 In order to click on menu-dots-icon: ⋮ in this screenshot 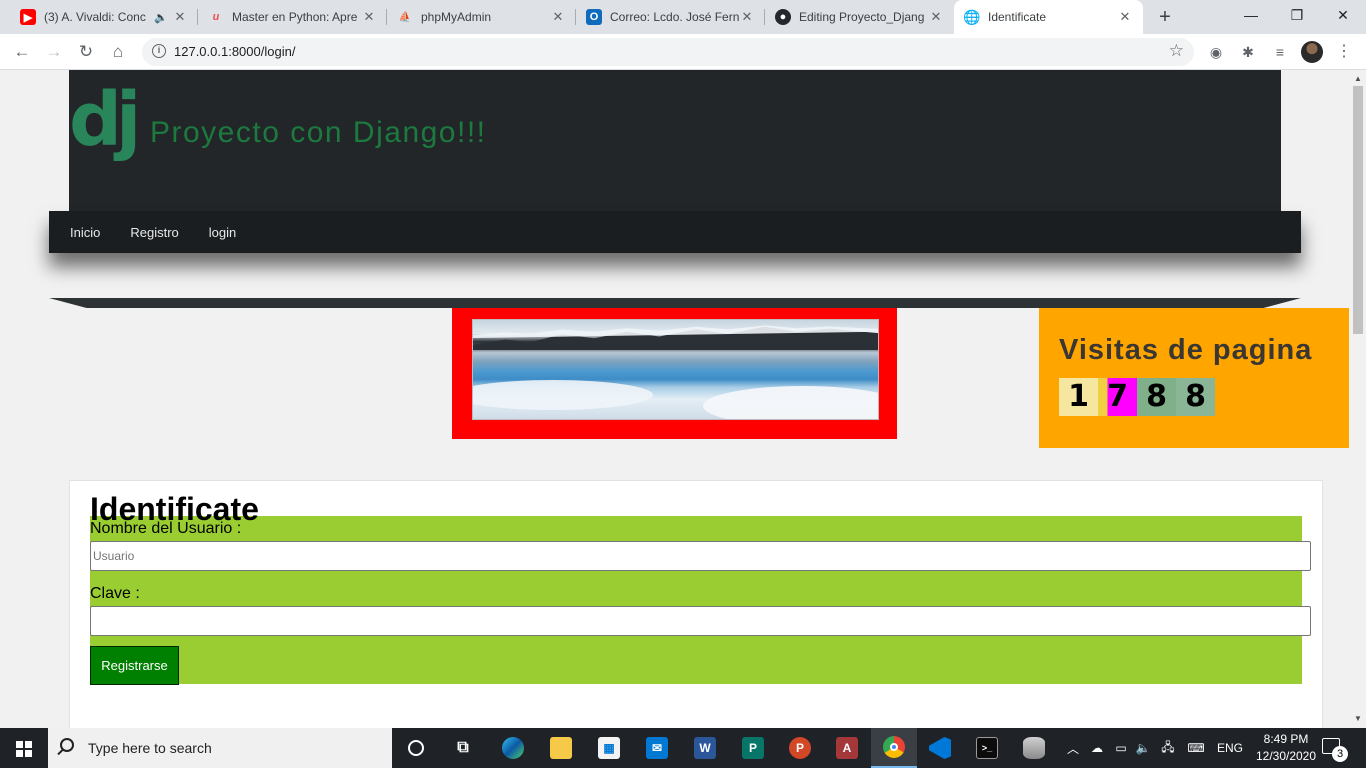, I will do `click(1344, 52)`.